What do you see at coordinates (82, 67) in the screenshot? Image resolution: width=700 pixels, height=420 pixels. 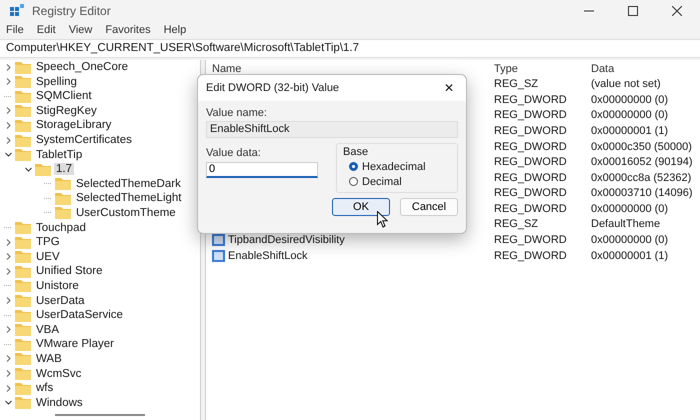 I see `tree-item: Speech_OneCore` at bounding box center [82, 67].